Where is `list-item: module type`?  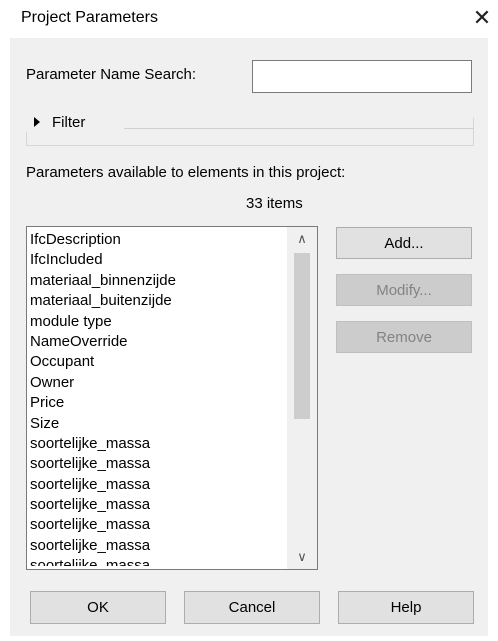 list-item: module type is located at coordinates (157, 322).